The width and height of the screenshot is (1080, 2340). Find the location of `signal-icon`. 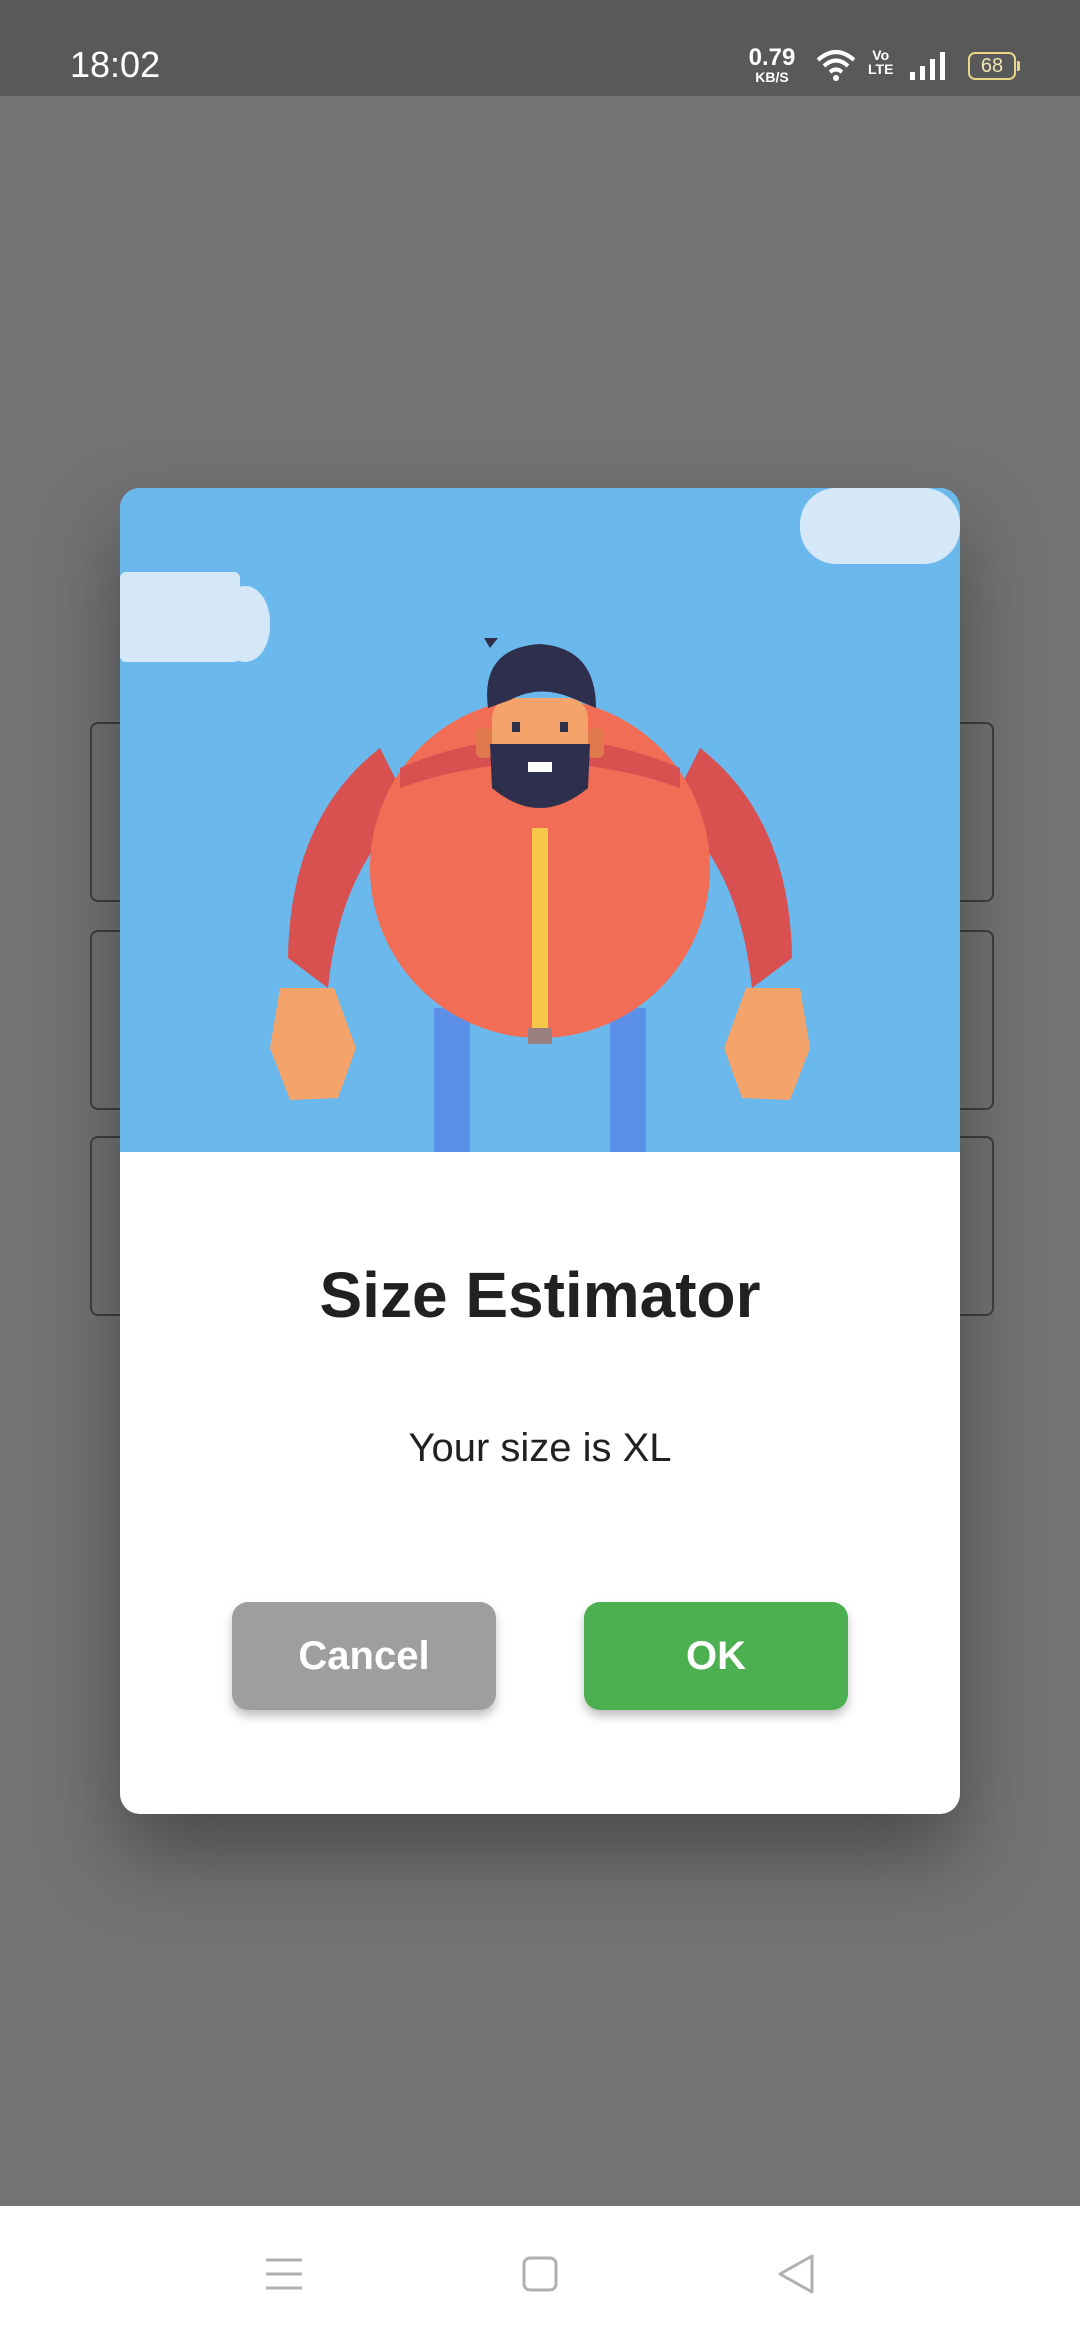

signal-icon is located at coordinates (927, 66).